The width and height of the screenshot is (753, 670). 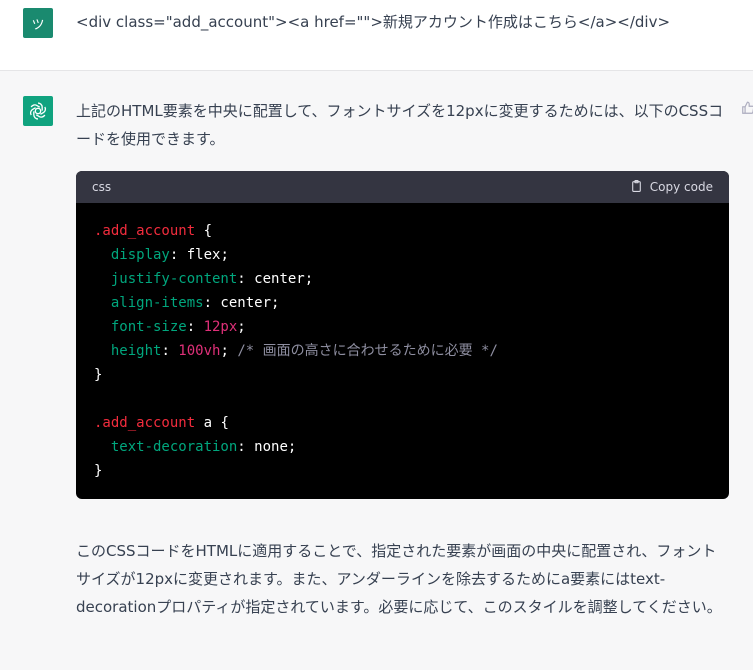 What do you see at coordinates (411, 255) in the screenshot?
I see `code-line: display: flex;` at bounding box center [411, 255].